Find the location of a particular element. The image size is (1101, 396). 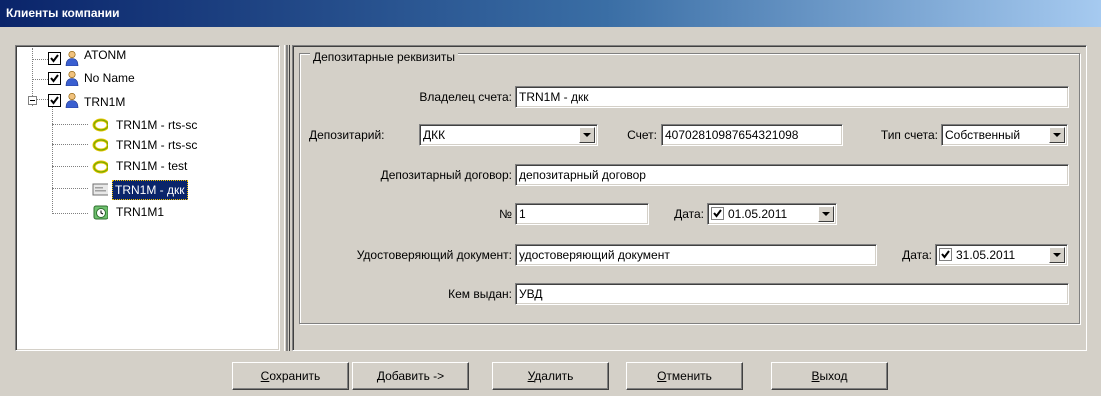

add-button: Добавить -> is located at coordinates (410, 376).